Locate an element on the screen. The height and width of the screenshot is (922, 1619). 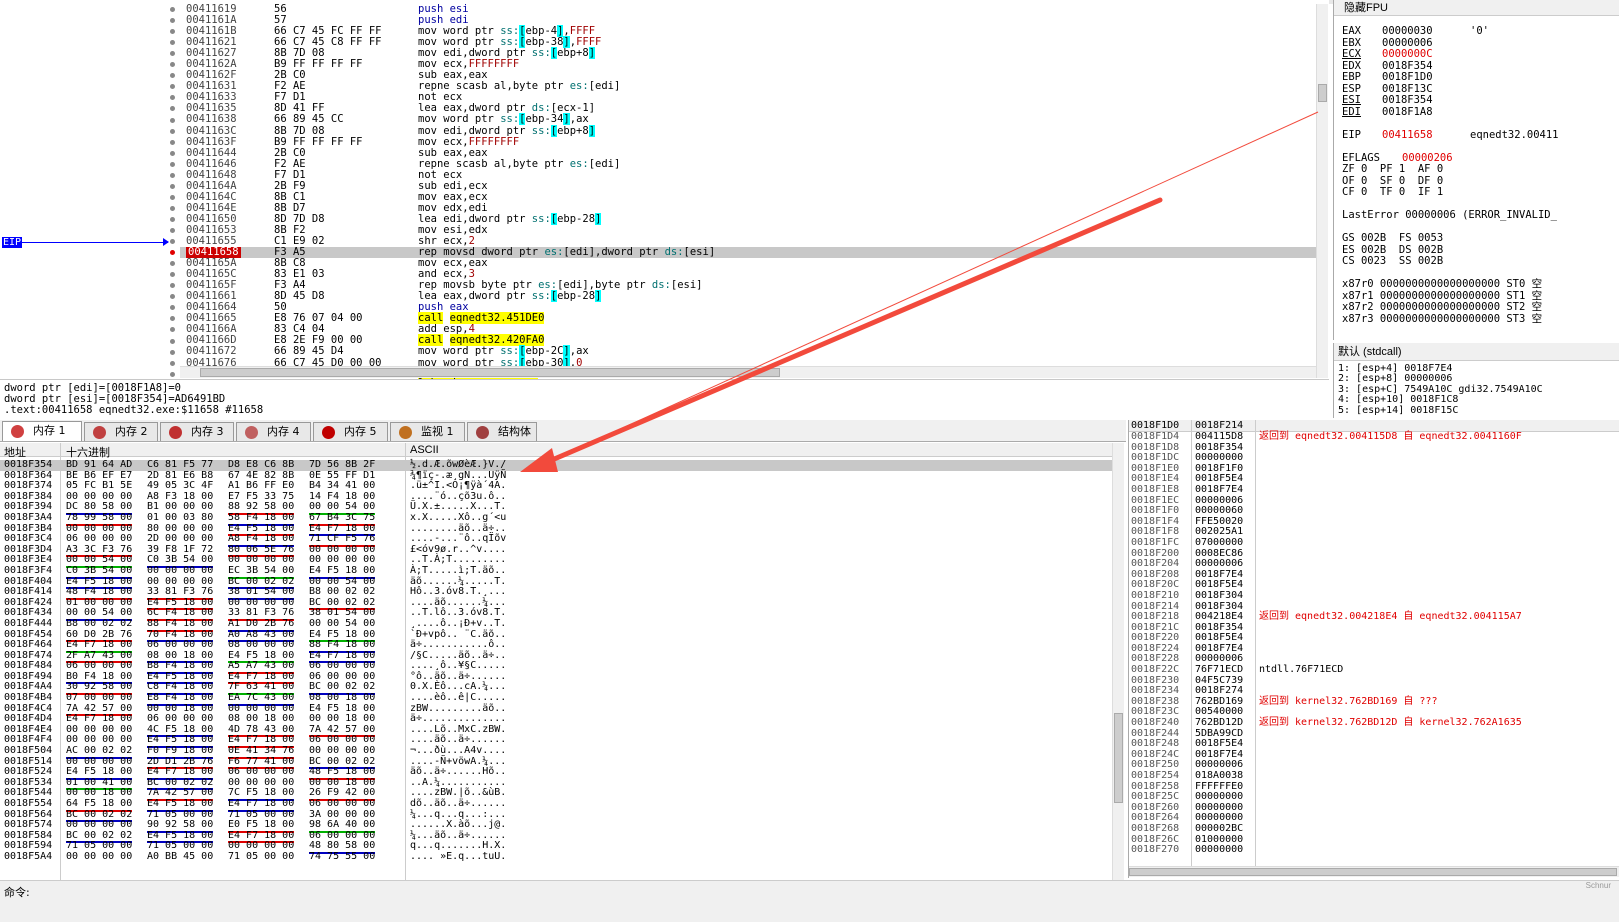
disasm-row: 0041164E 8B D7 mov edx,edi is located at coordinates (748, 208).